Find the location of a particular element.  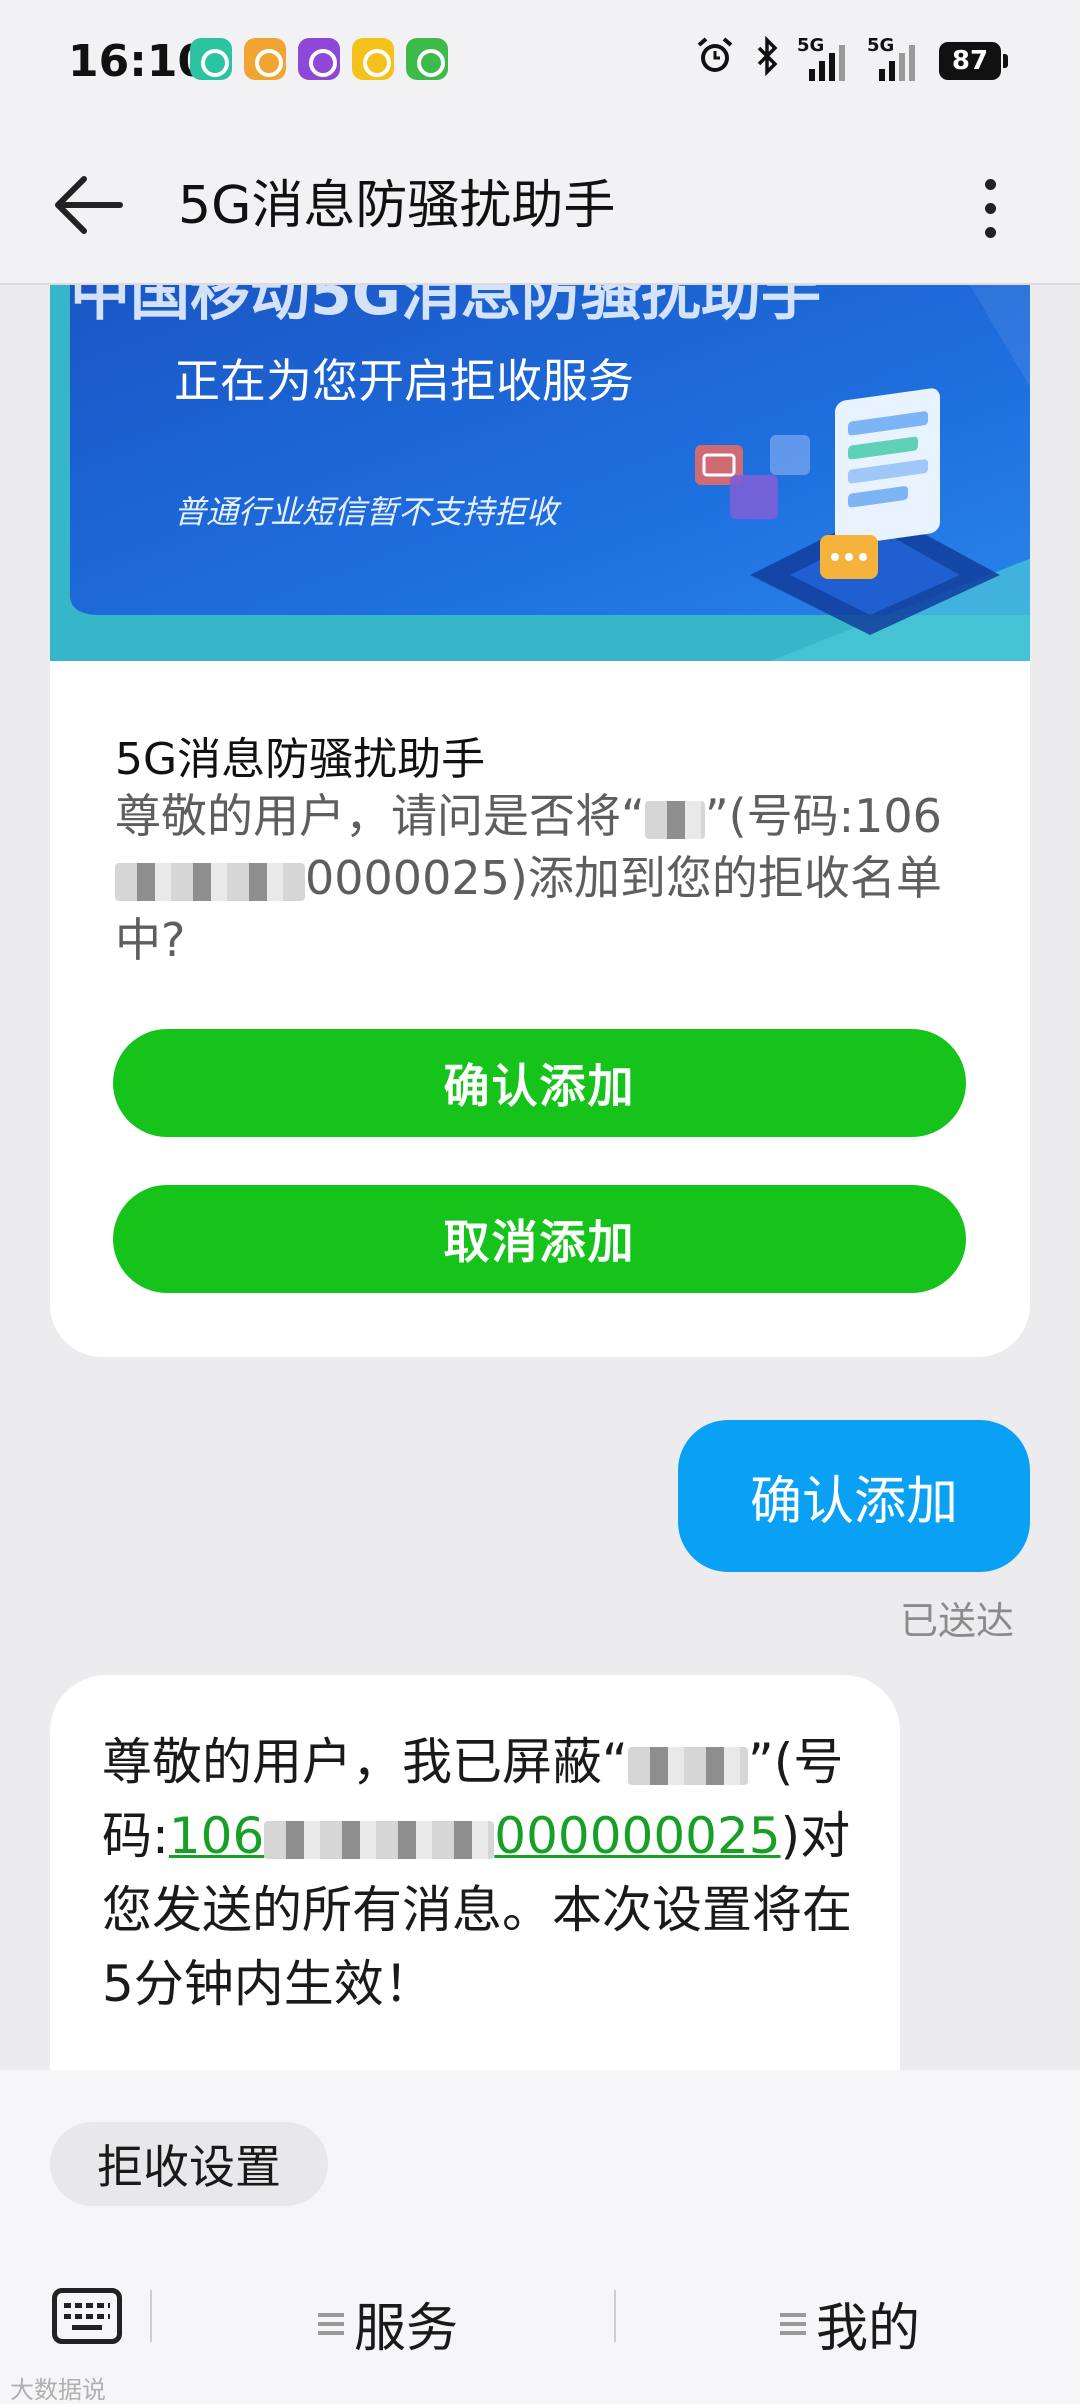

more-options-icon is located at coordinates (990, 208).